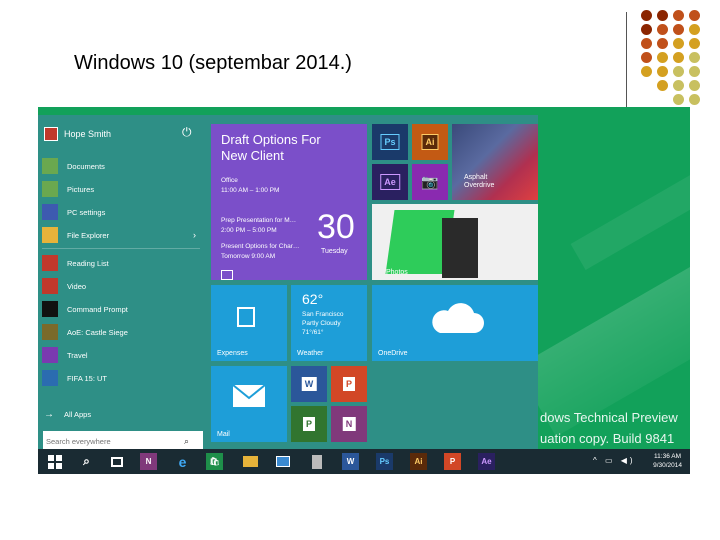 The height and width of the screenshot is (540, 720). Describe the element at coordinates (476, 177) in the screenshot. I see `label-line: Asphalt` at that location.